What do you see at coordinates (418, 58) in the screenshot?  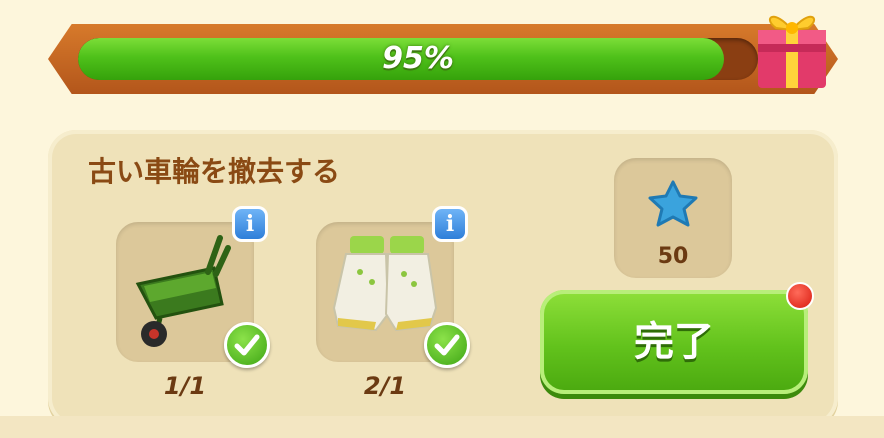 I see `progress-percent-label: 95%` at bounding box center [418, 58].